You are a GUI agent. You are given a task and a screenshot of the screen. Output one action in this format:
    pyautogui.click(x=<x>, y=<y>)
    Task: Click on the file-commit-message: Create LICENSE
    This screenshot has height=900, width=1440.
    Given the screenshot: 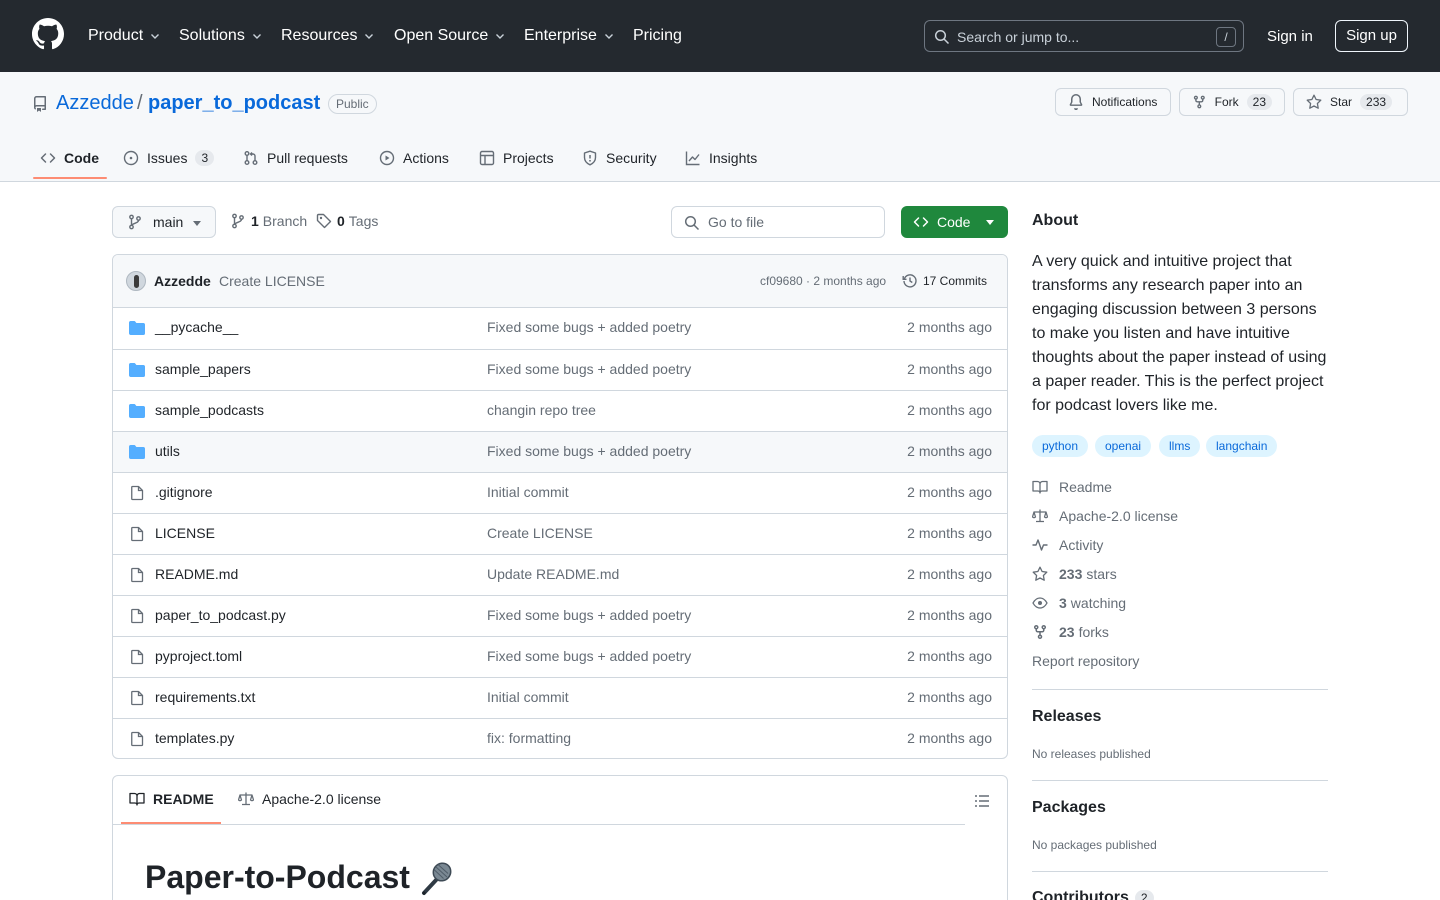 What is the action you would take?
    pyautogui.click(x=540, y=533)
    